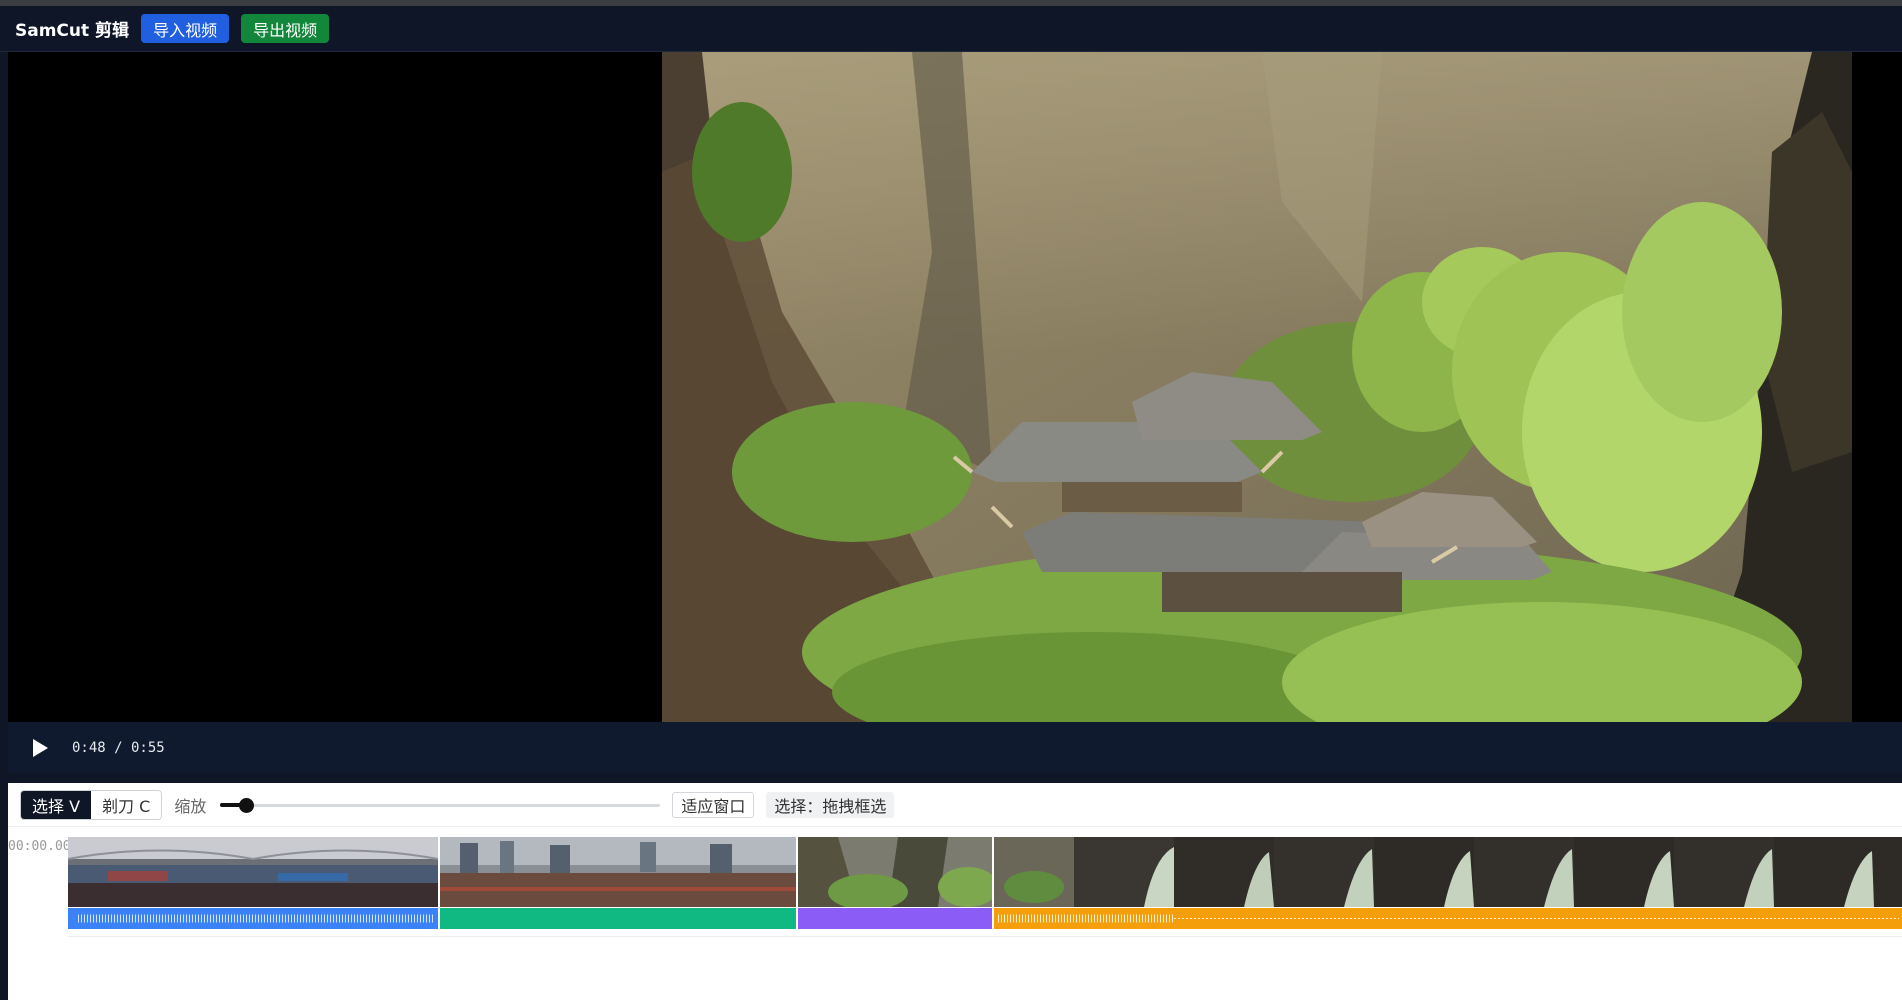 This screenshot has width=1902, height=1000. What do you see at coordinates (253, 872) in the screenshot?
I see `clip-1-thumbnails` at bounding box center [253, 872].